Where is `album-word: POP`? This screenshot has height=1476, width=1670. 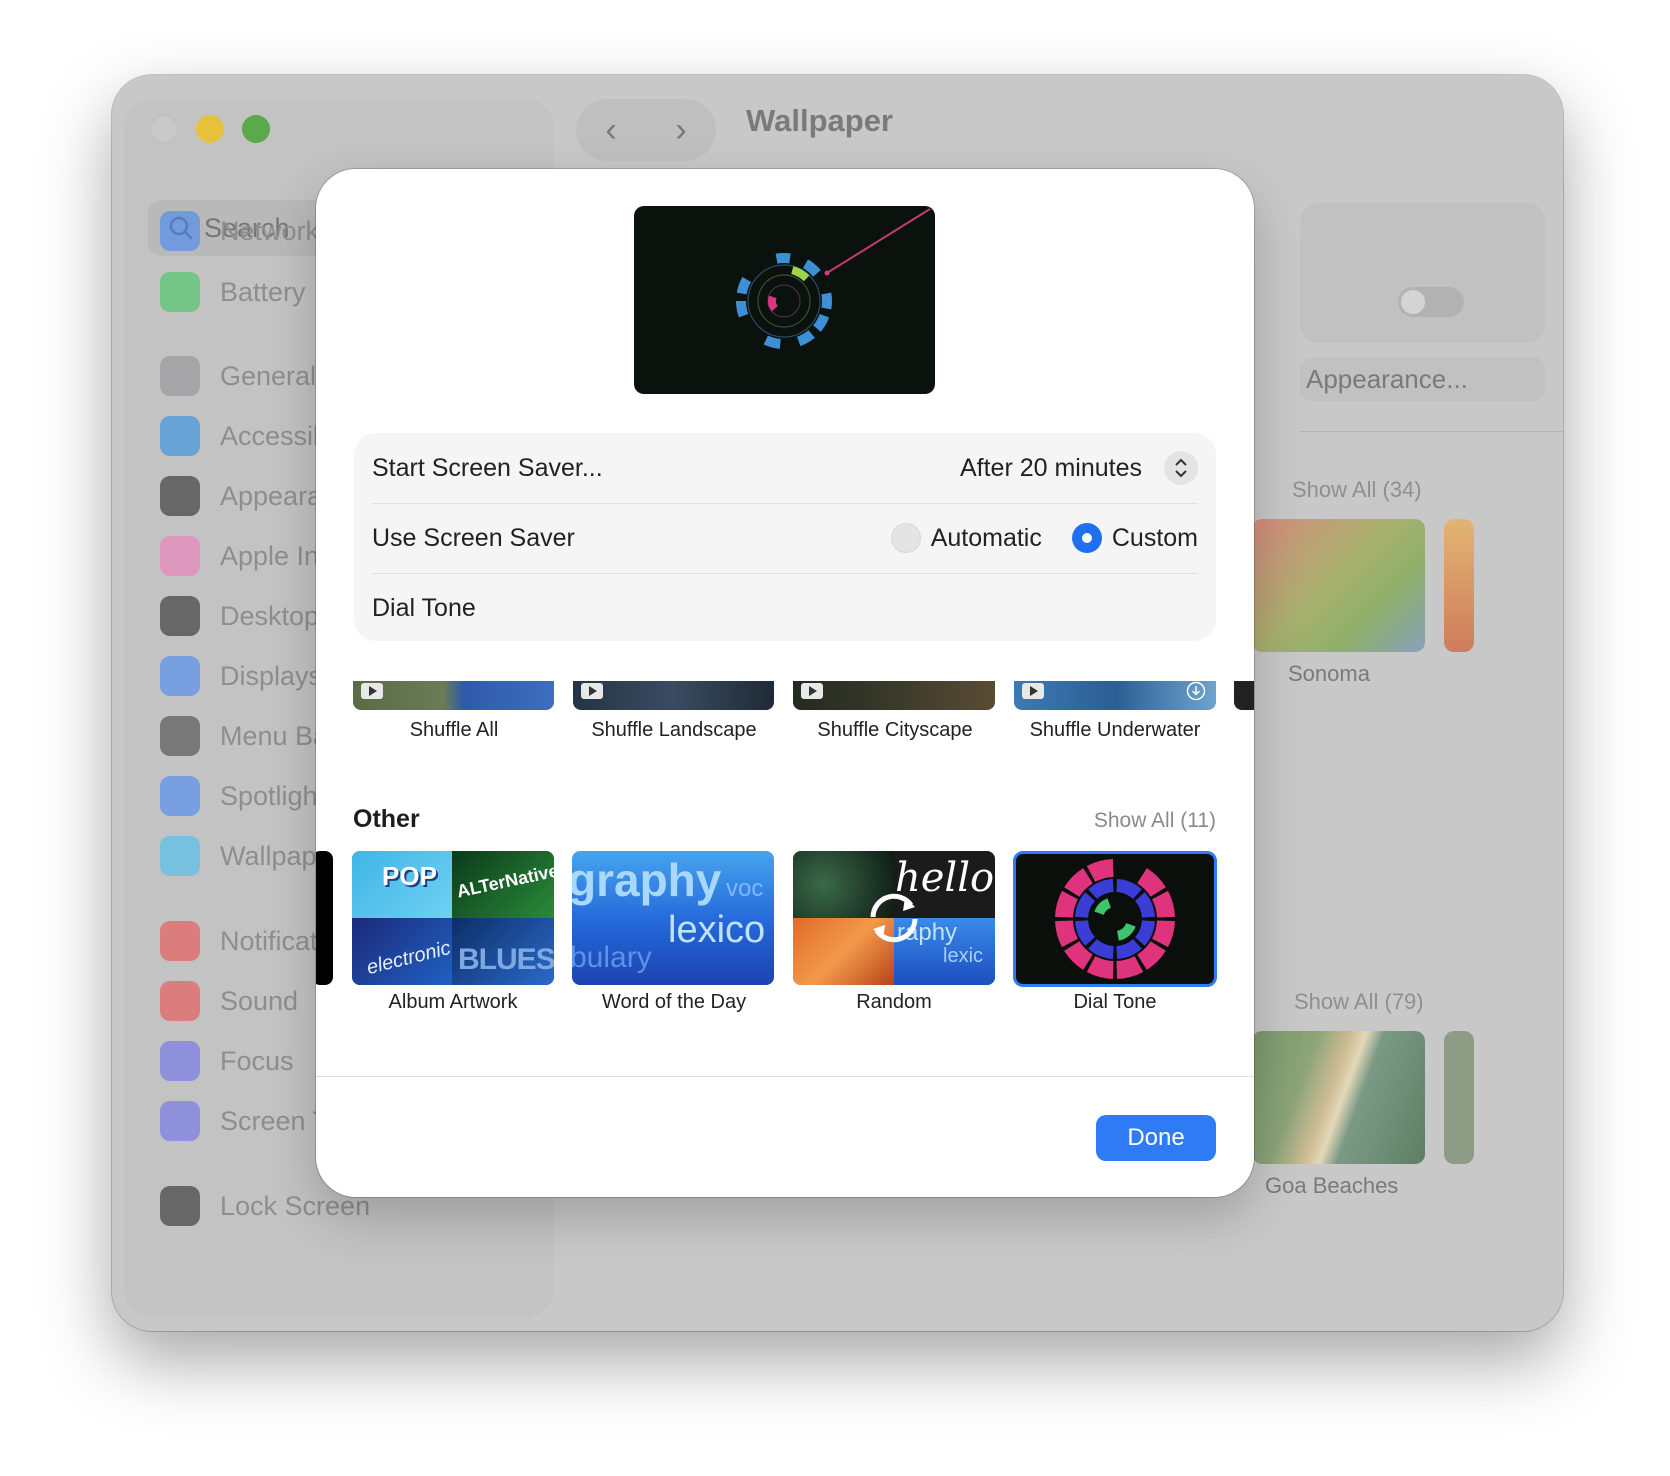 album-word: POP is located at coordinates (409, 876).